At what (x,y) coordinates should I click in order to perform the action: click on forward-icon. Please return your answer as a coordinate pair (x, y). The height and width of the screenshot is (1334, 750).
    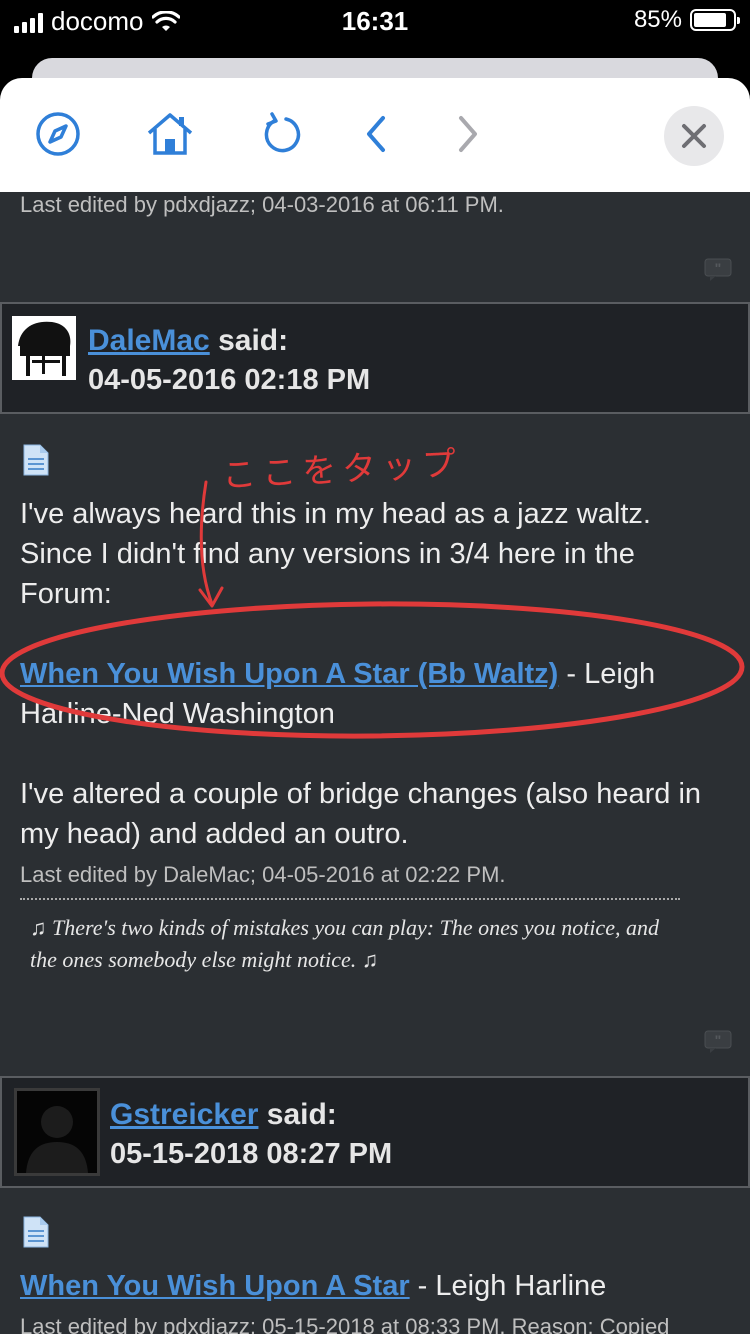
    Looking at the image, I should click on (468, 134).